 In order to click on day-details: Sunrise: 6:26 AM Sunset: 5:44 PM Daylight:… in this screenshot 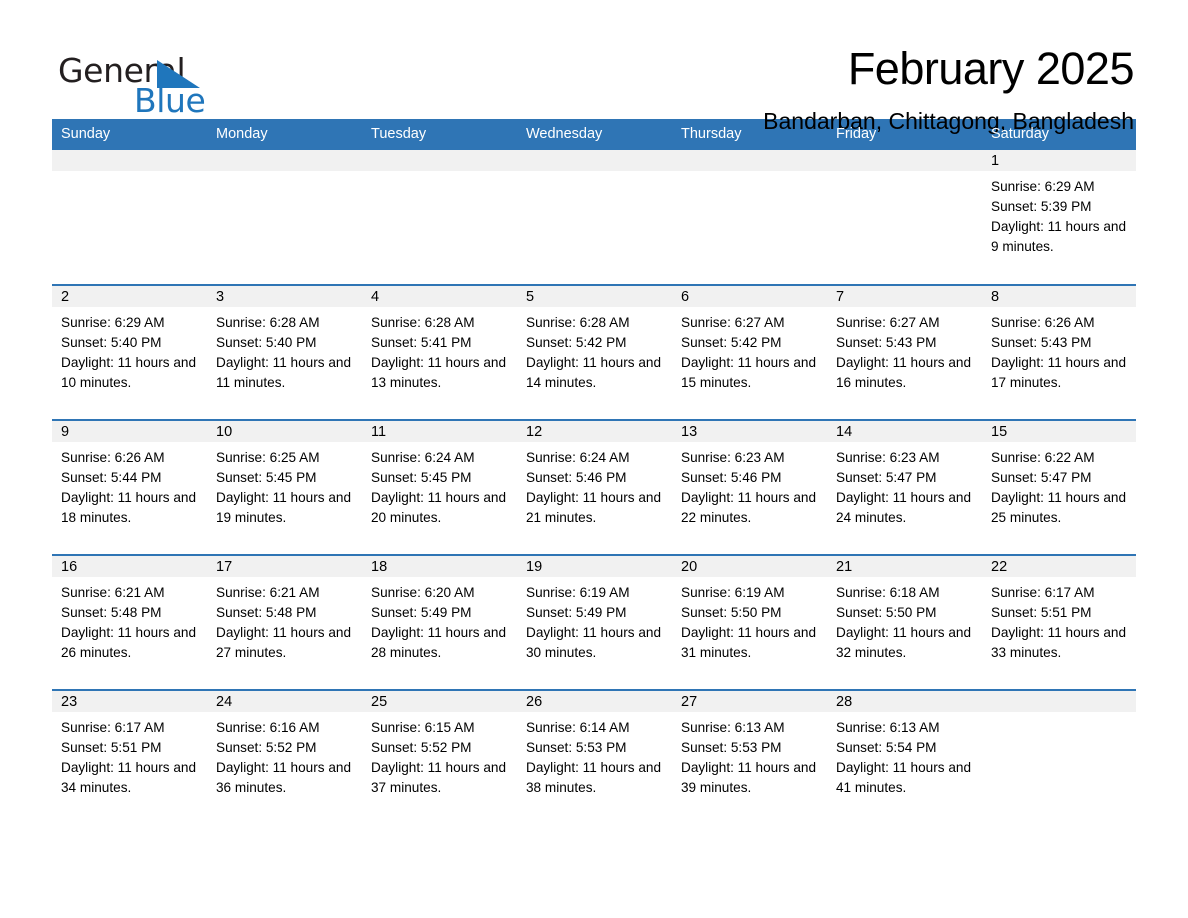, I will do `click(129, 485)`.